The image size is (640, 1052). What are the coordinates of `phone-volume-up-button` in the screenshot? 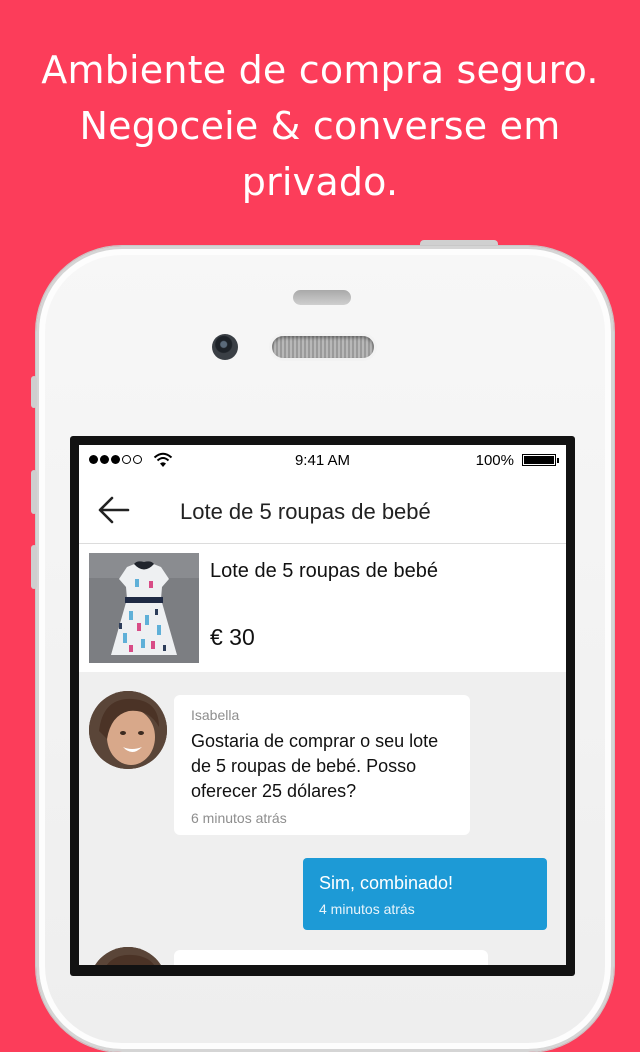 It's located at (34, 492).